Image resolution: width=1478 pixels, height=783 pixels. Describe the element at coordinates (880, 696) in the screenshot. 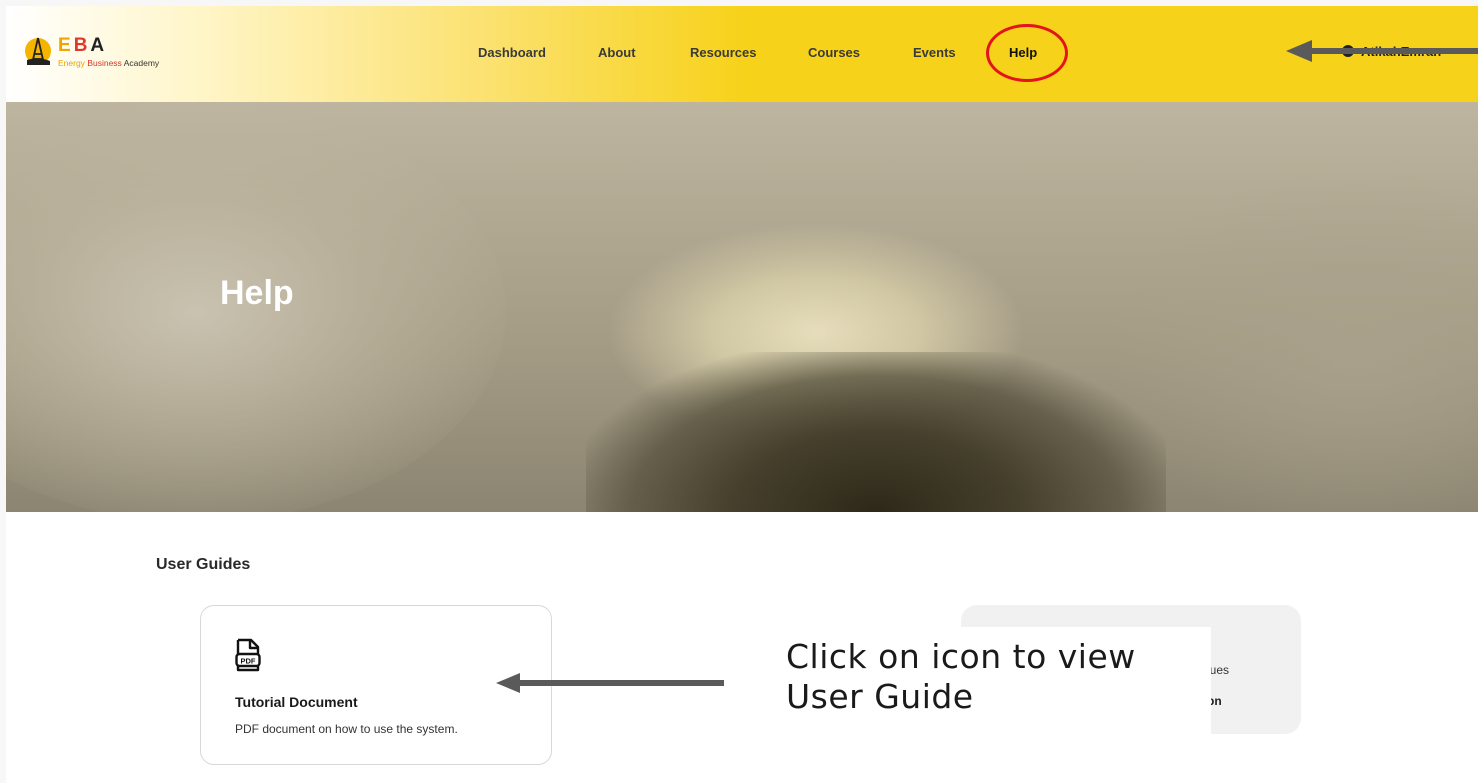

I see `callout-line-2: User Guide` at that location.